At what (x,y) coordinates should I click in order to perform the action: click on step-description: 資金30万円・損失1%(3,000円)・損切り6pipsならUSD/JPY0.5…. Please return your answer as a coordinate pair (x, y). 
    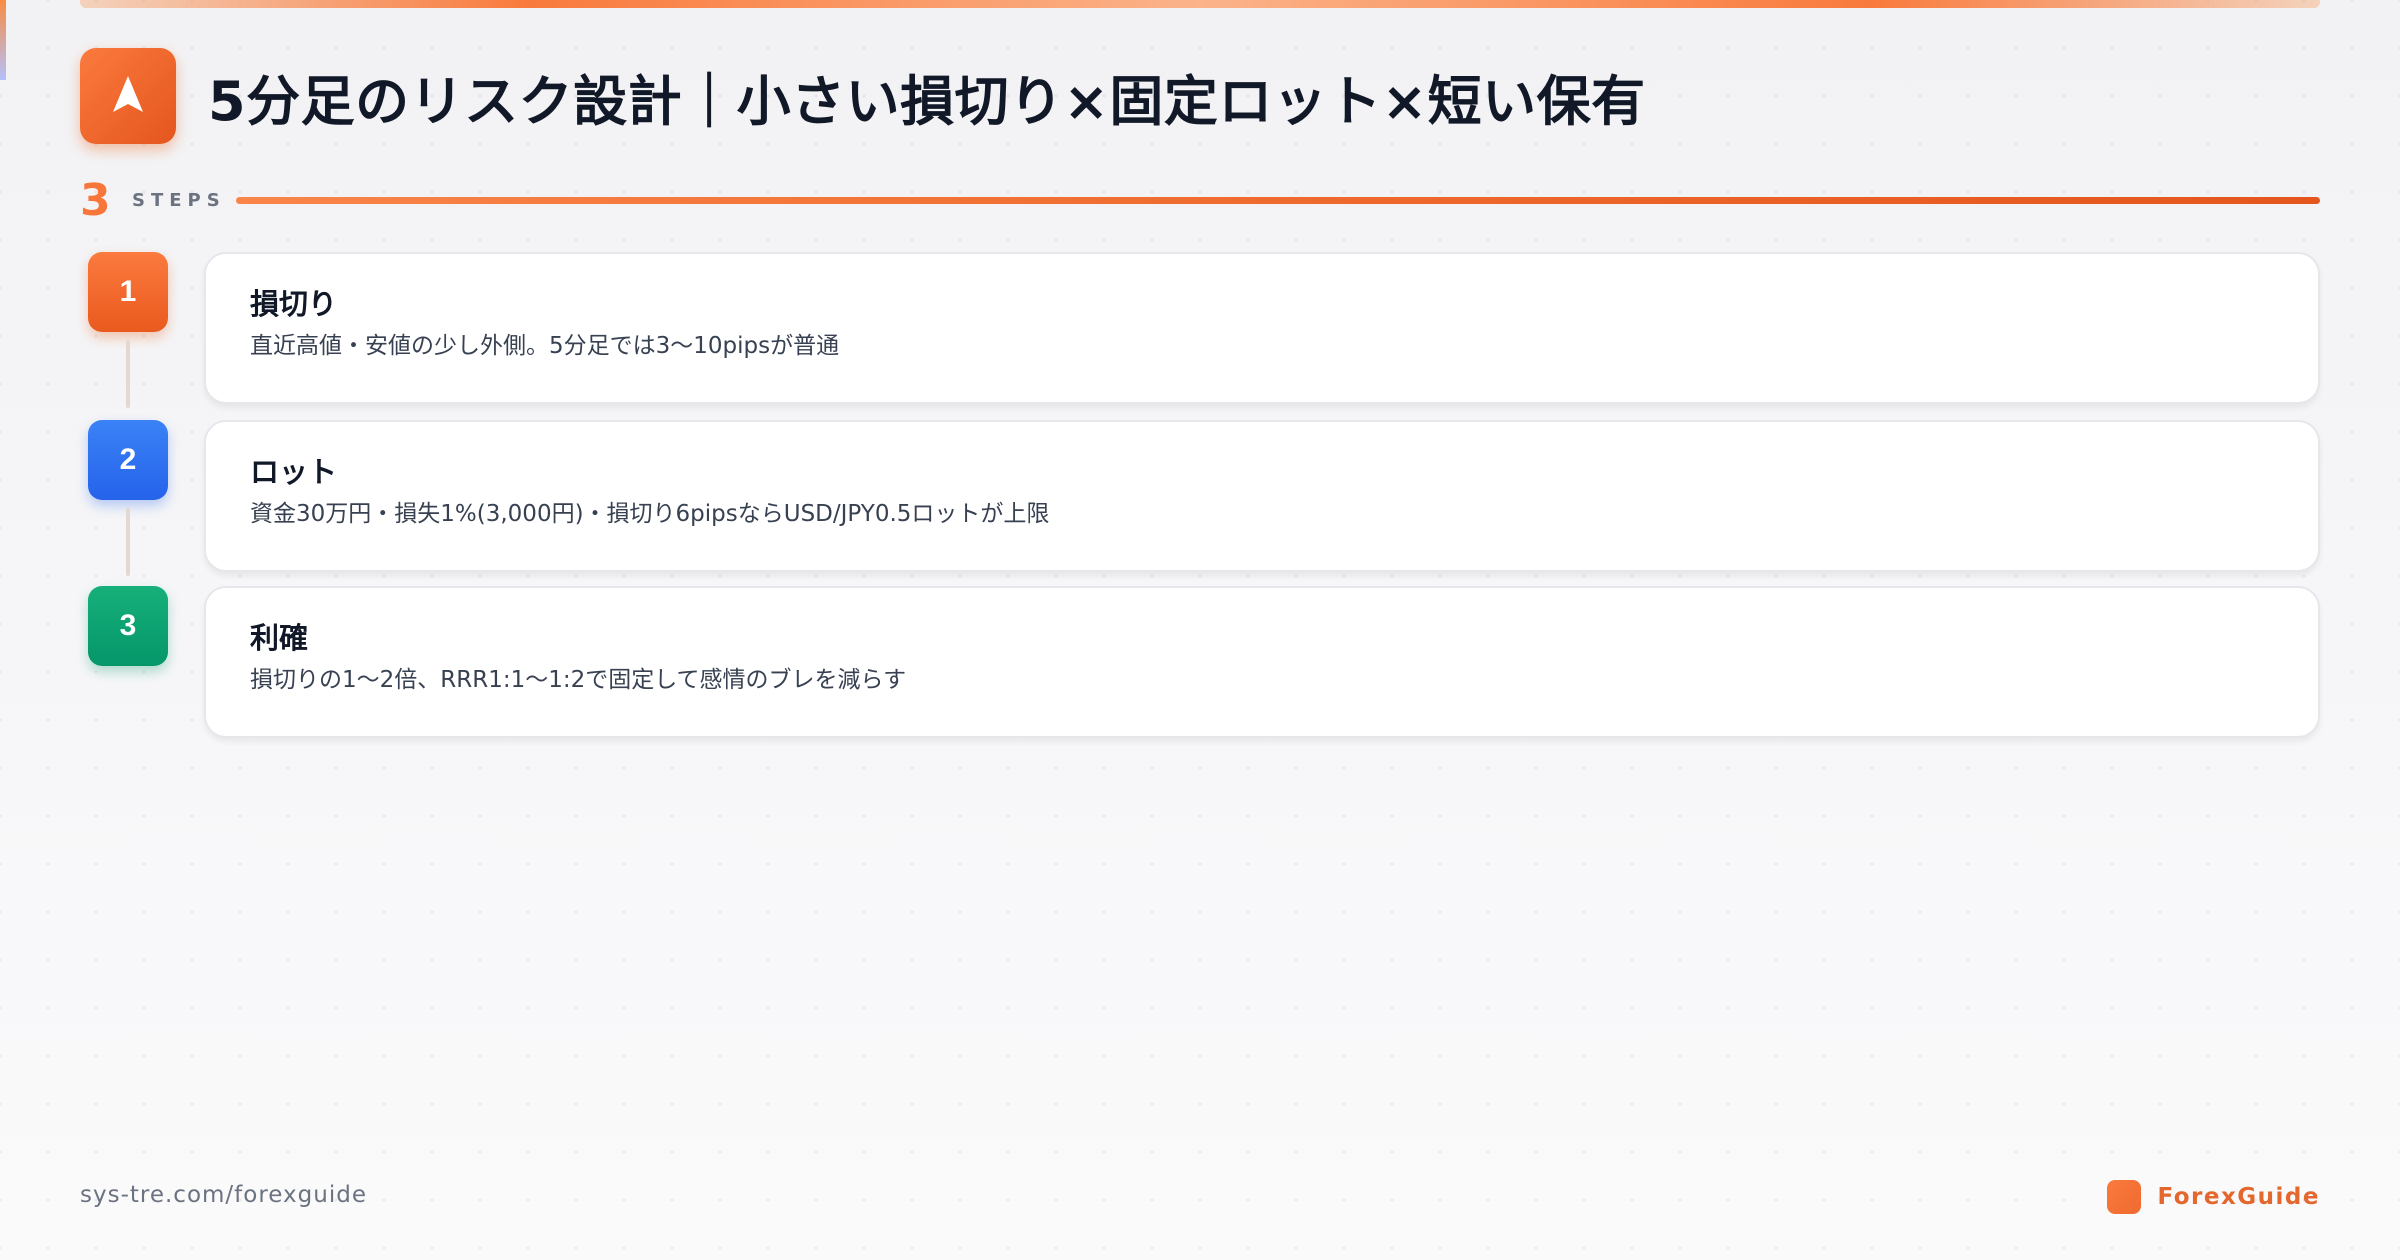
    Looking at the image, I should click on (650, 514).